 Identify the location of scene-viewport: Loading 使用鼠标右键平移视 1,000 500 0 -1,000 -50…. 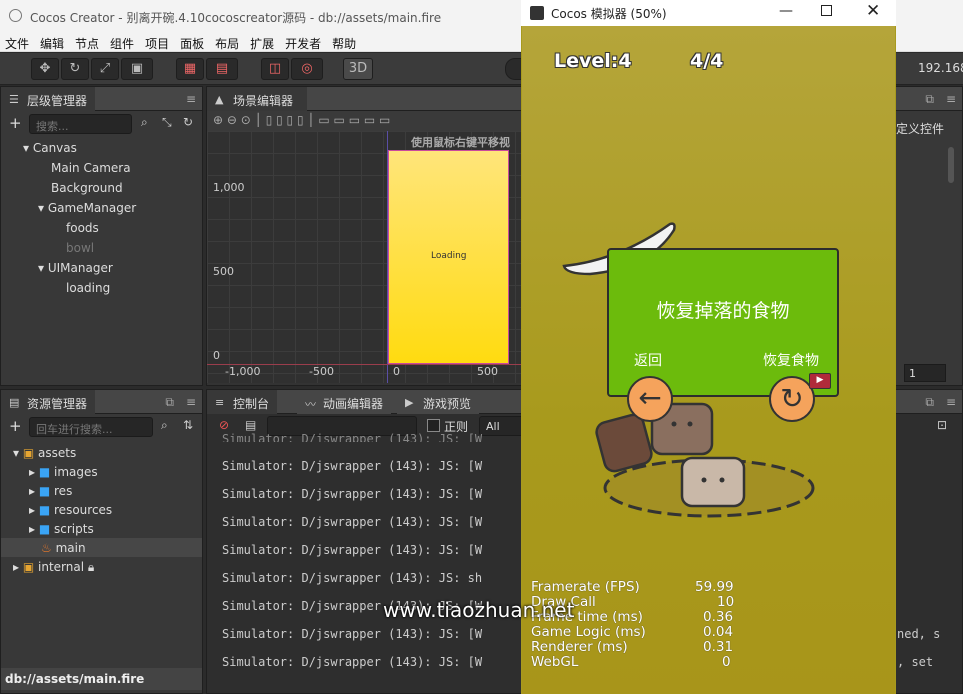
(366, 257).